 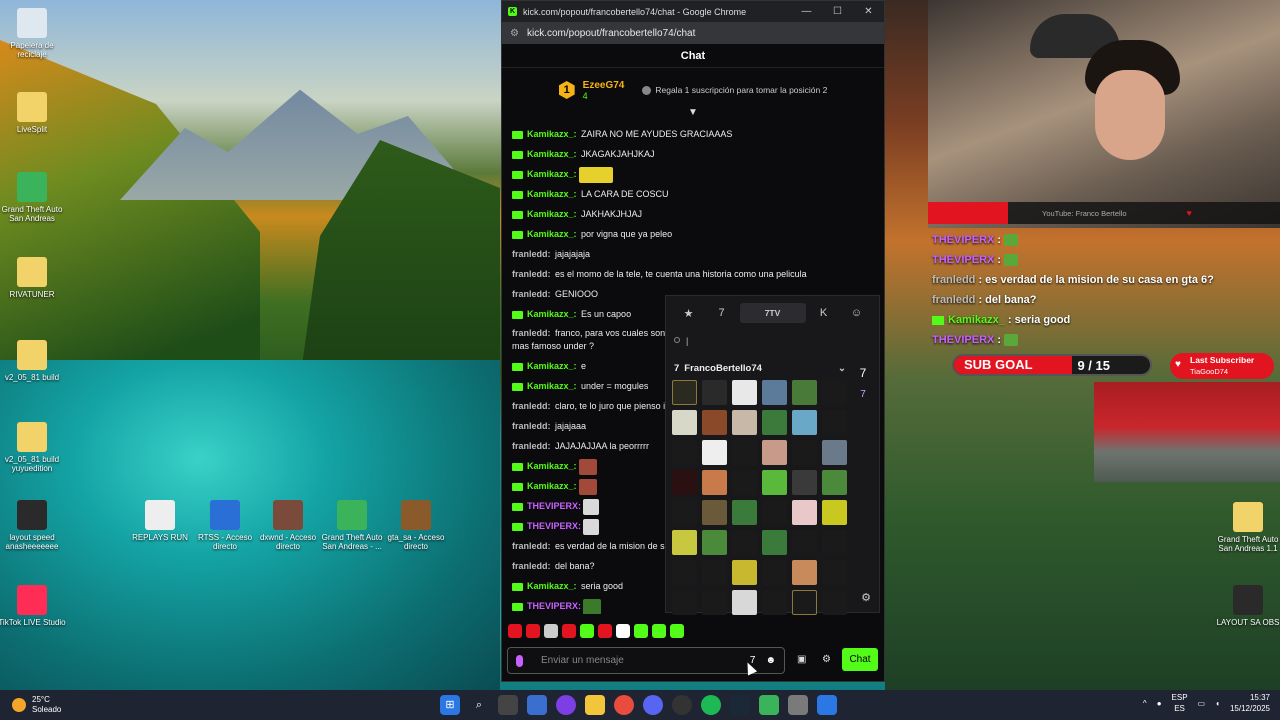 What do you see at coordinates (225, 525) in the screenshot?
I see `desktop-icon: RTSS - Acceso directo` at bounding box center [225, 525].